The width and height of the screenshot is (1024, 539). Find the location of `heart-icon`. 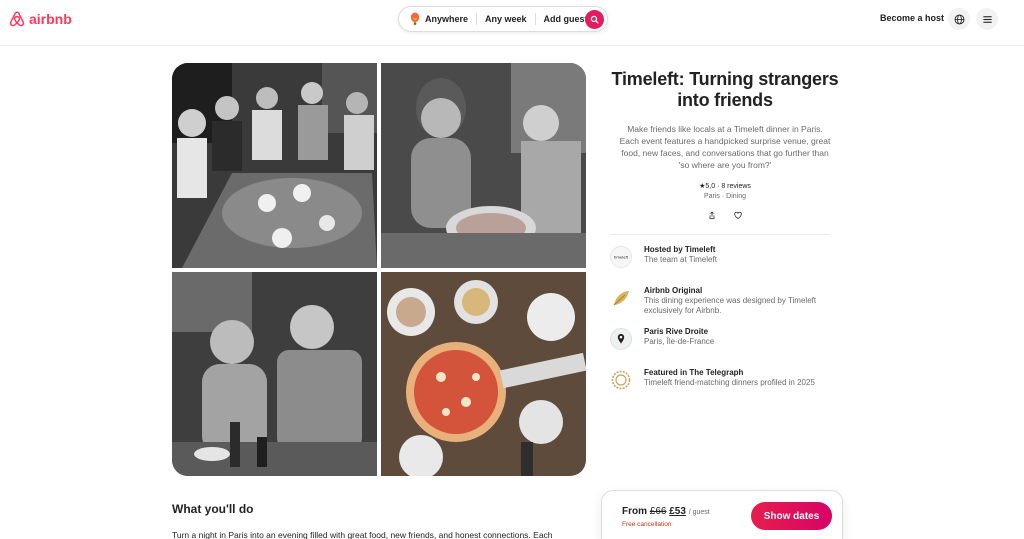

heart-icon is located at coordinates (738, 215).